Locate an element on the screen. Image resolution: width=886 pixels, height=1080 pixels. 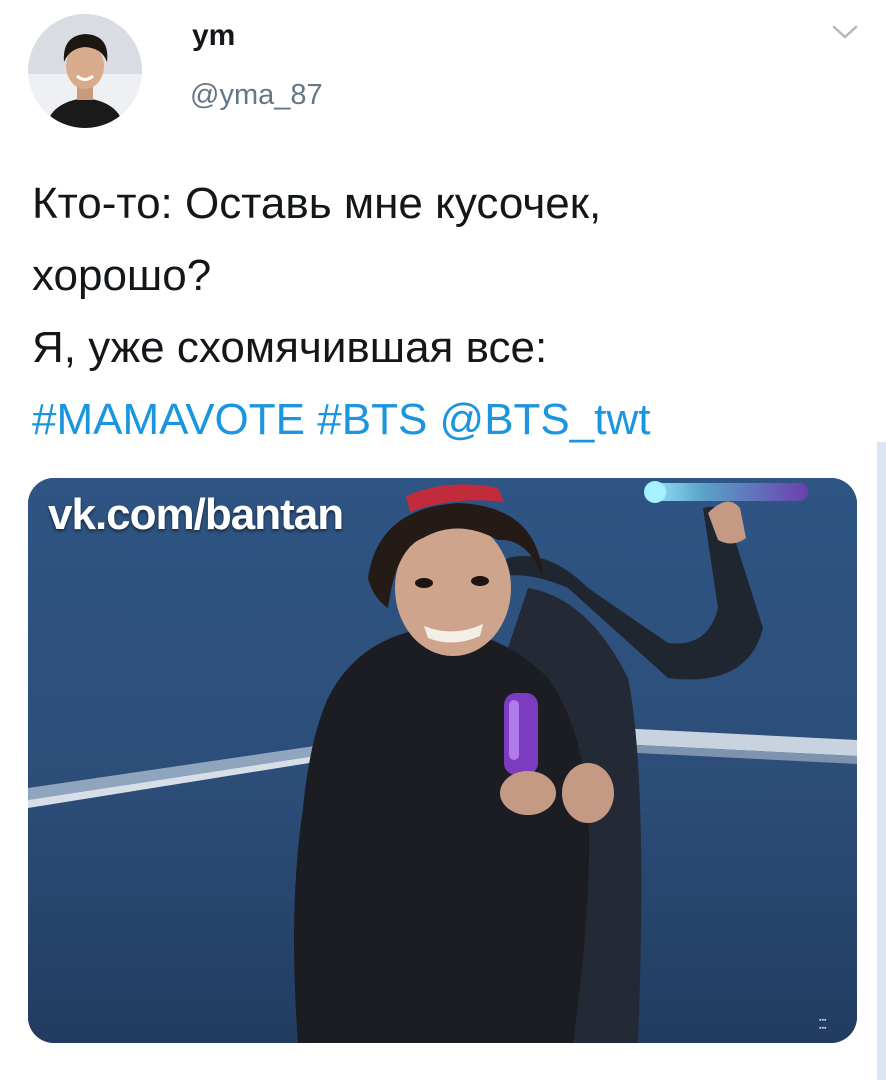
avatar is located at coordinates (85, 71).